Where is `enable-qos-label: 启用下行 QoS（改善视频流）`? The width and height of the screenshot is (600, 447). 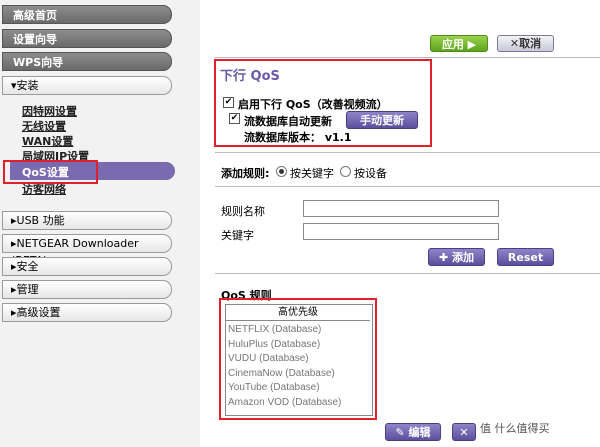
enable-qos-label: 启用下行 QoS（改善视频流） is located at coordinates (313, 104).